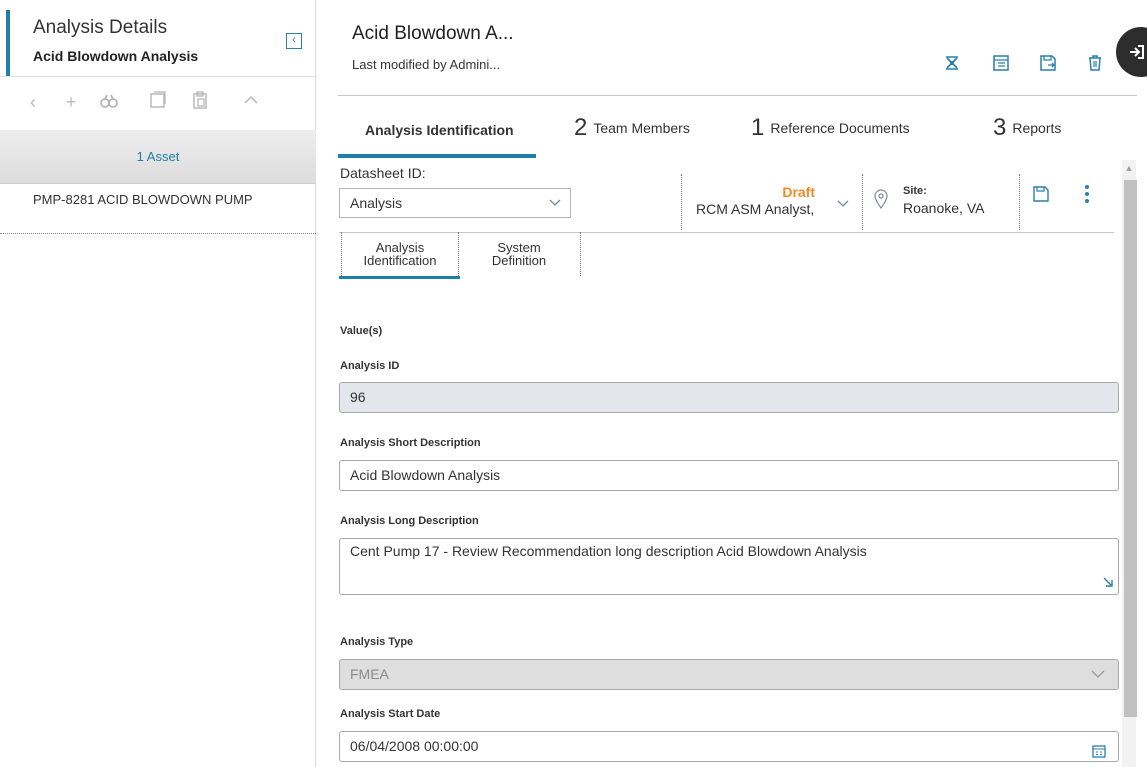 The width and height of the screenshot is (1147, 767). Describe the element at coordinates (376, 203) in the screenshot. I see `datasheet-value: Analysis` at that location.